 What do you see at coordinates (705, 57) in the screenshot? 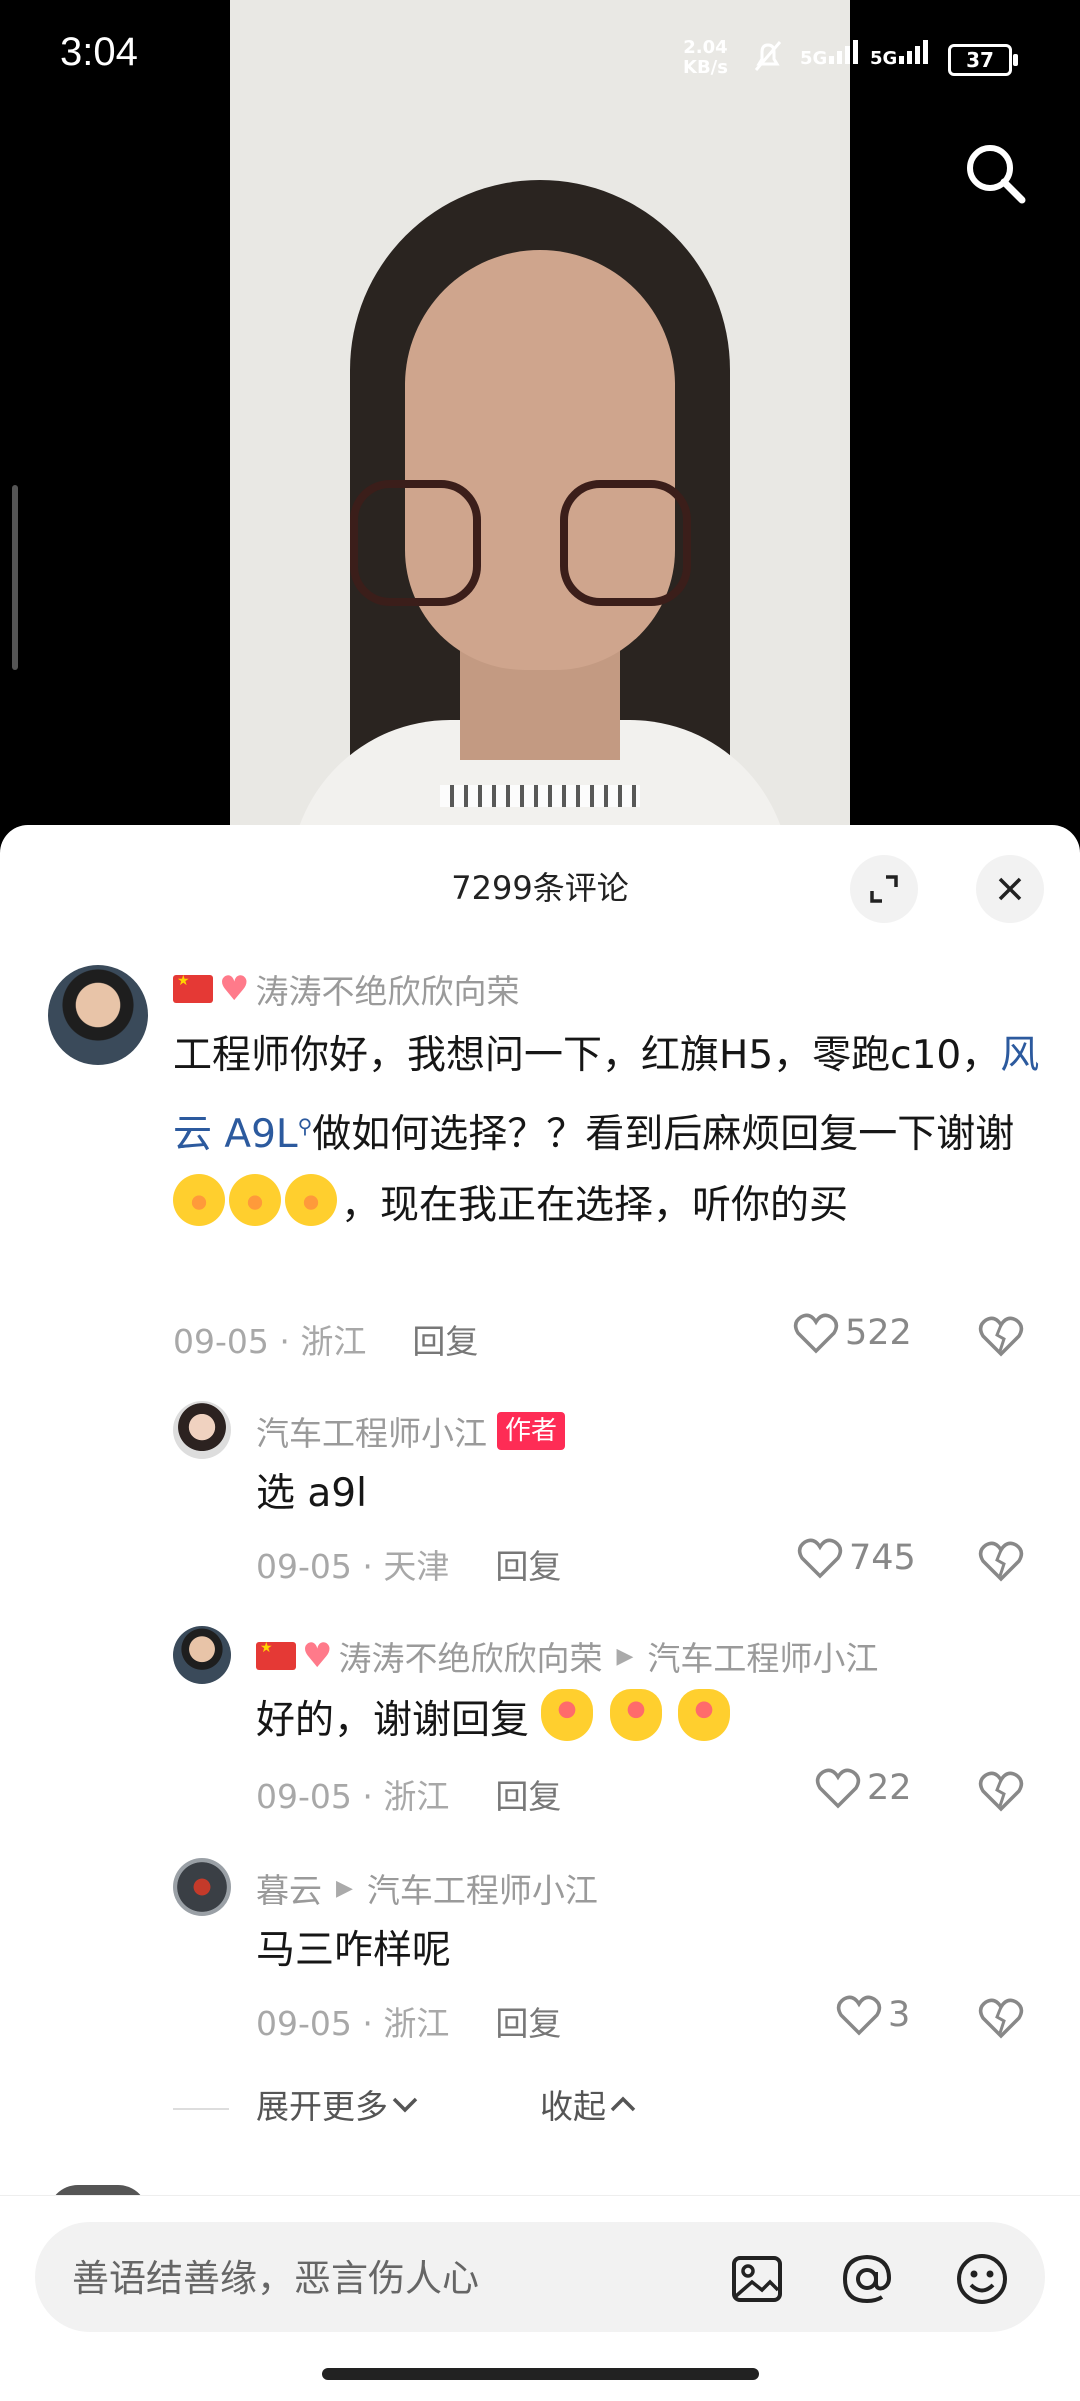
I see `network-speed: 2.04 KB/s` at bounding box center [705, 57].